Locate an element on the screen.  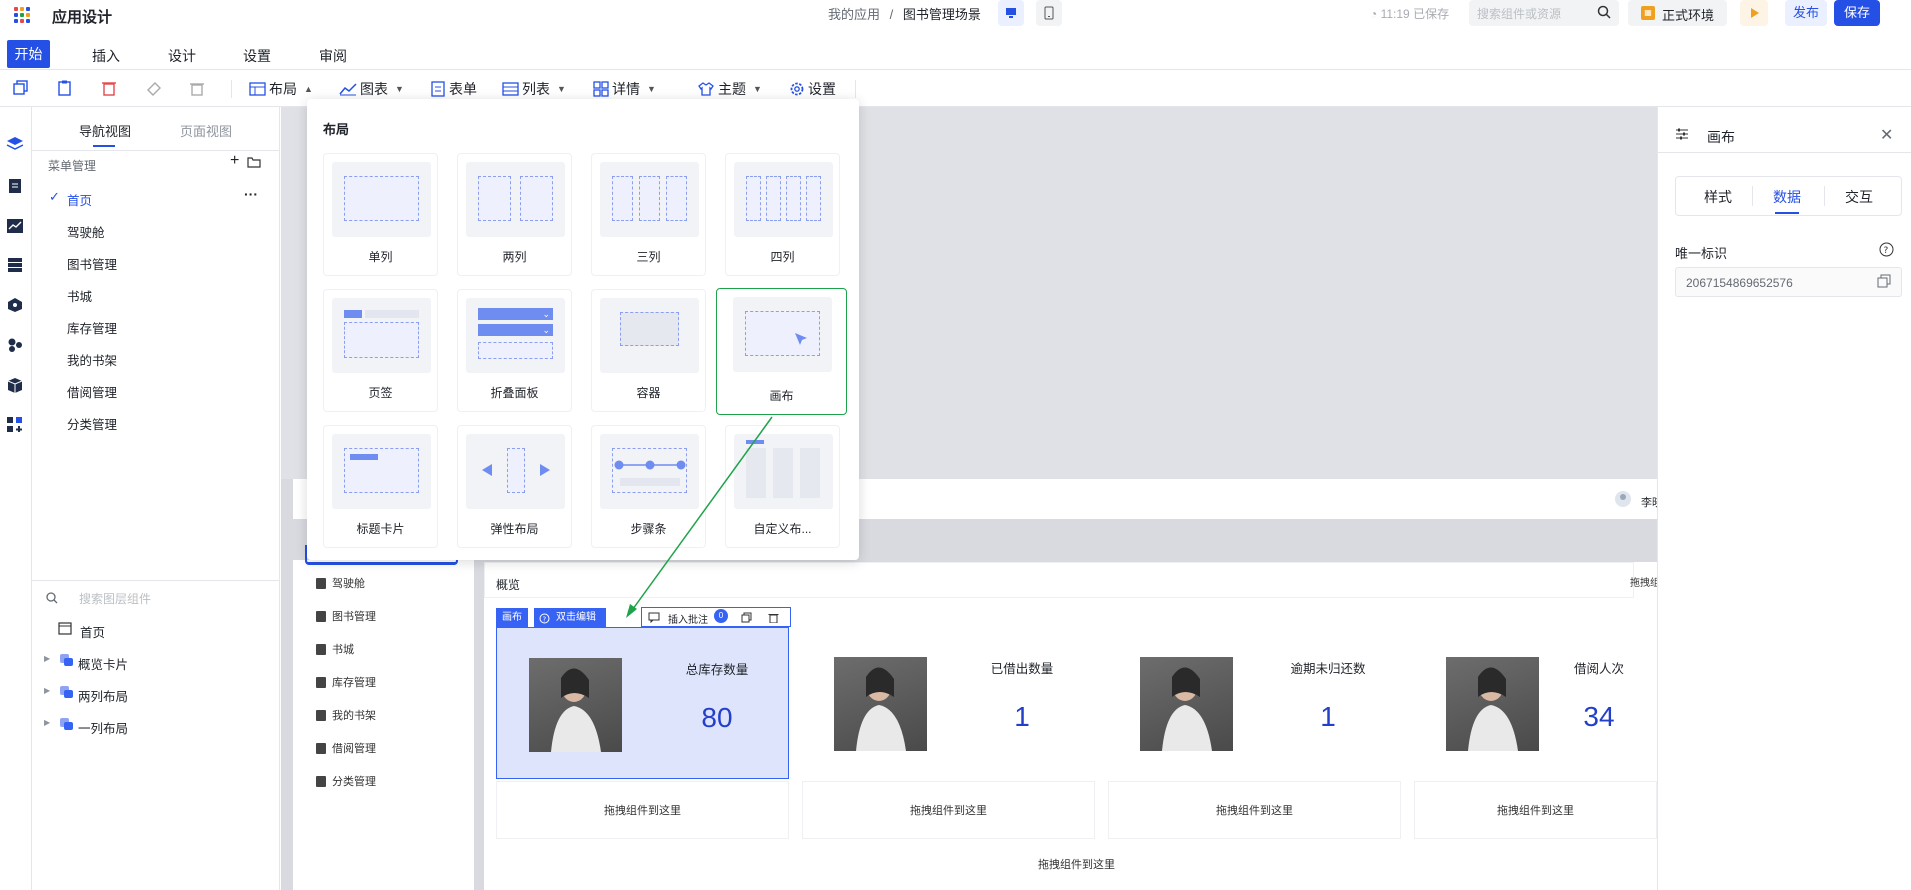
add-icon: + is located at coordinates (234, 161).